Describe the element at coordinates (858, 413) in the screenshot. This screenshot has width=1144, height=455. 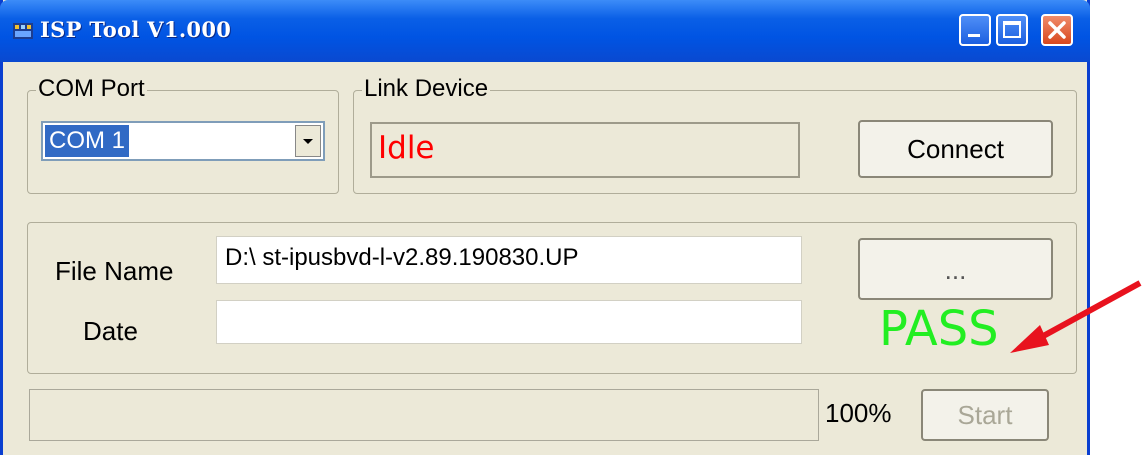
I see `progress-percent: 100%` at that location.